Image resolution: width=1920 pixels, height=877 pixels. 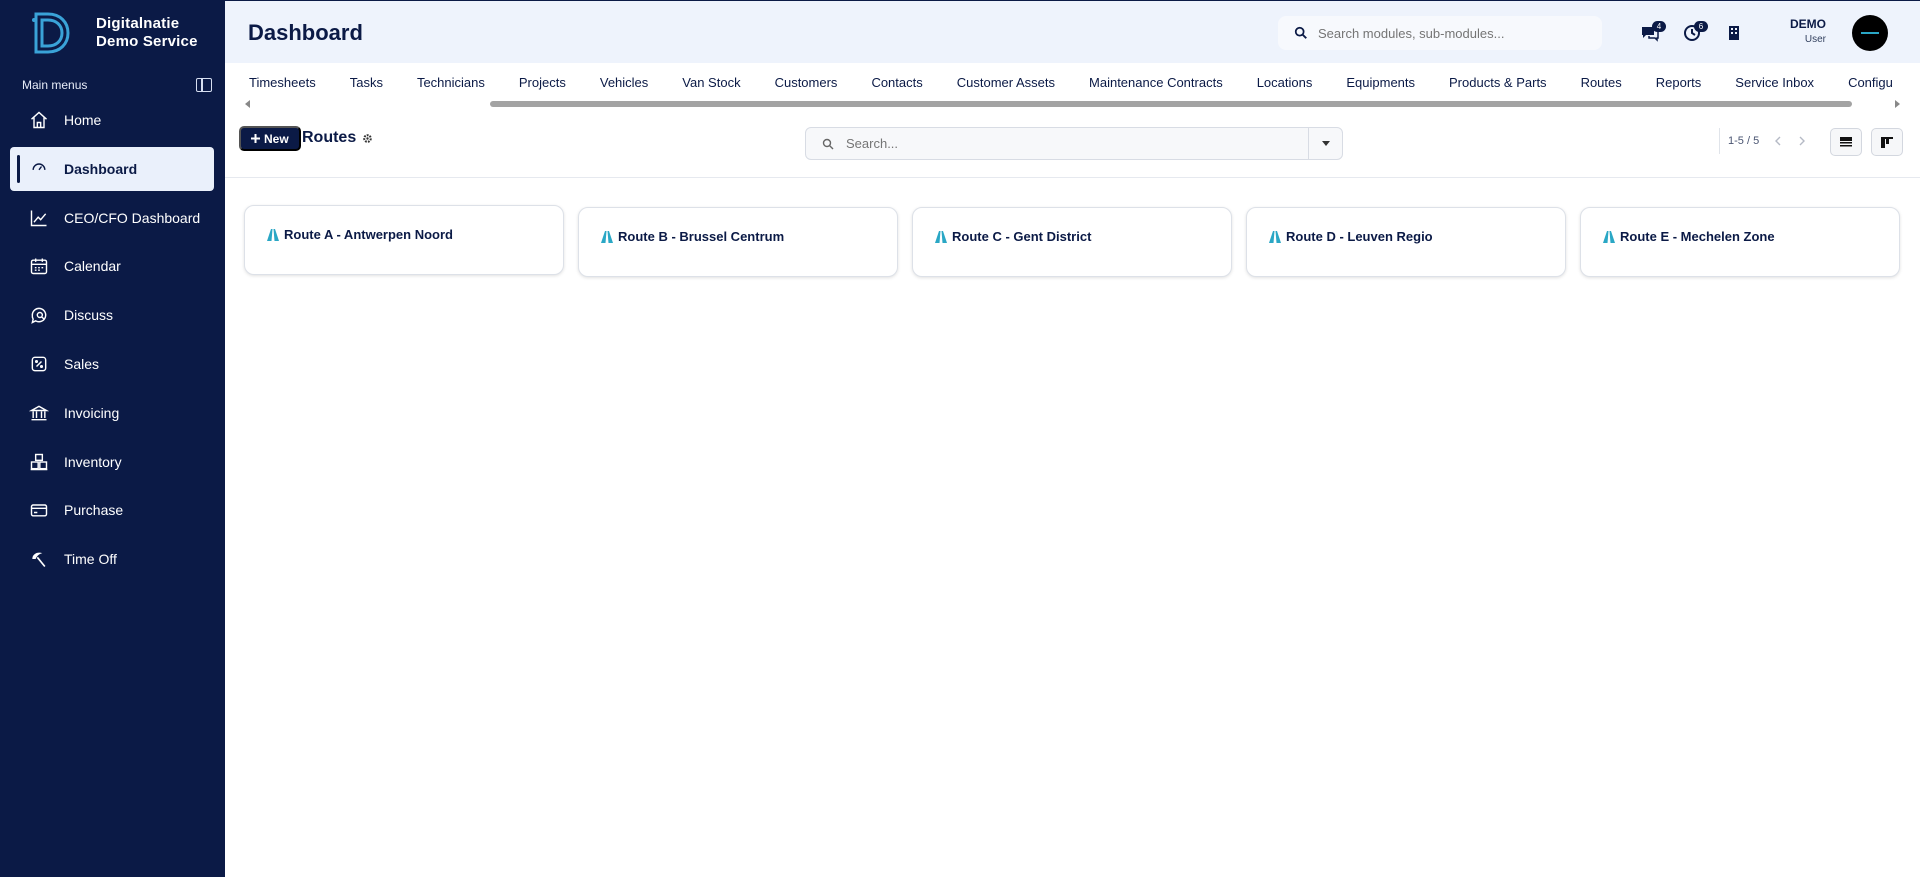 I want to click on tab-products-parts: Products & Parts, so click(x=1498, y=82).